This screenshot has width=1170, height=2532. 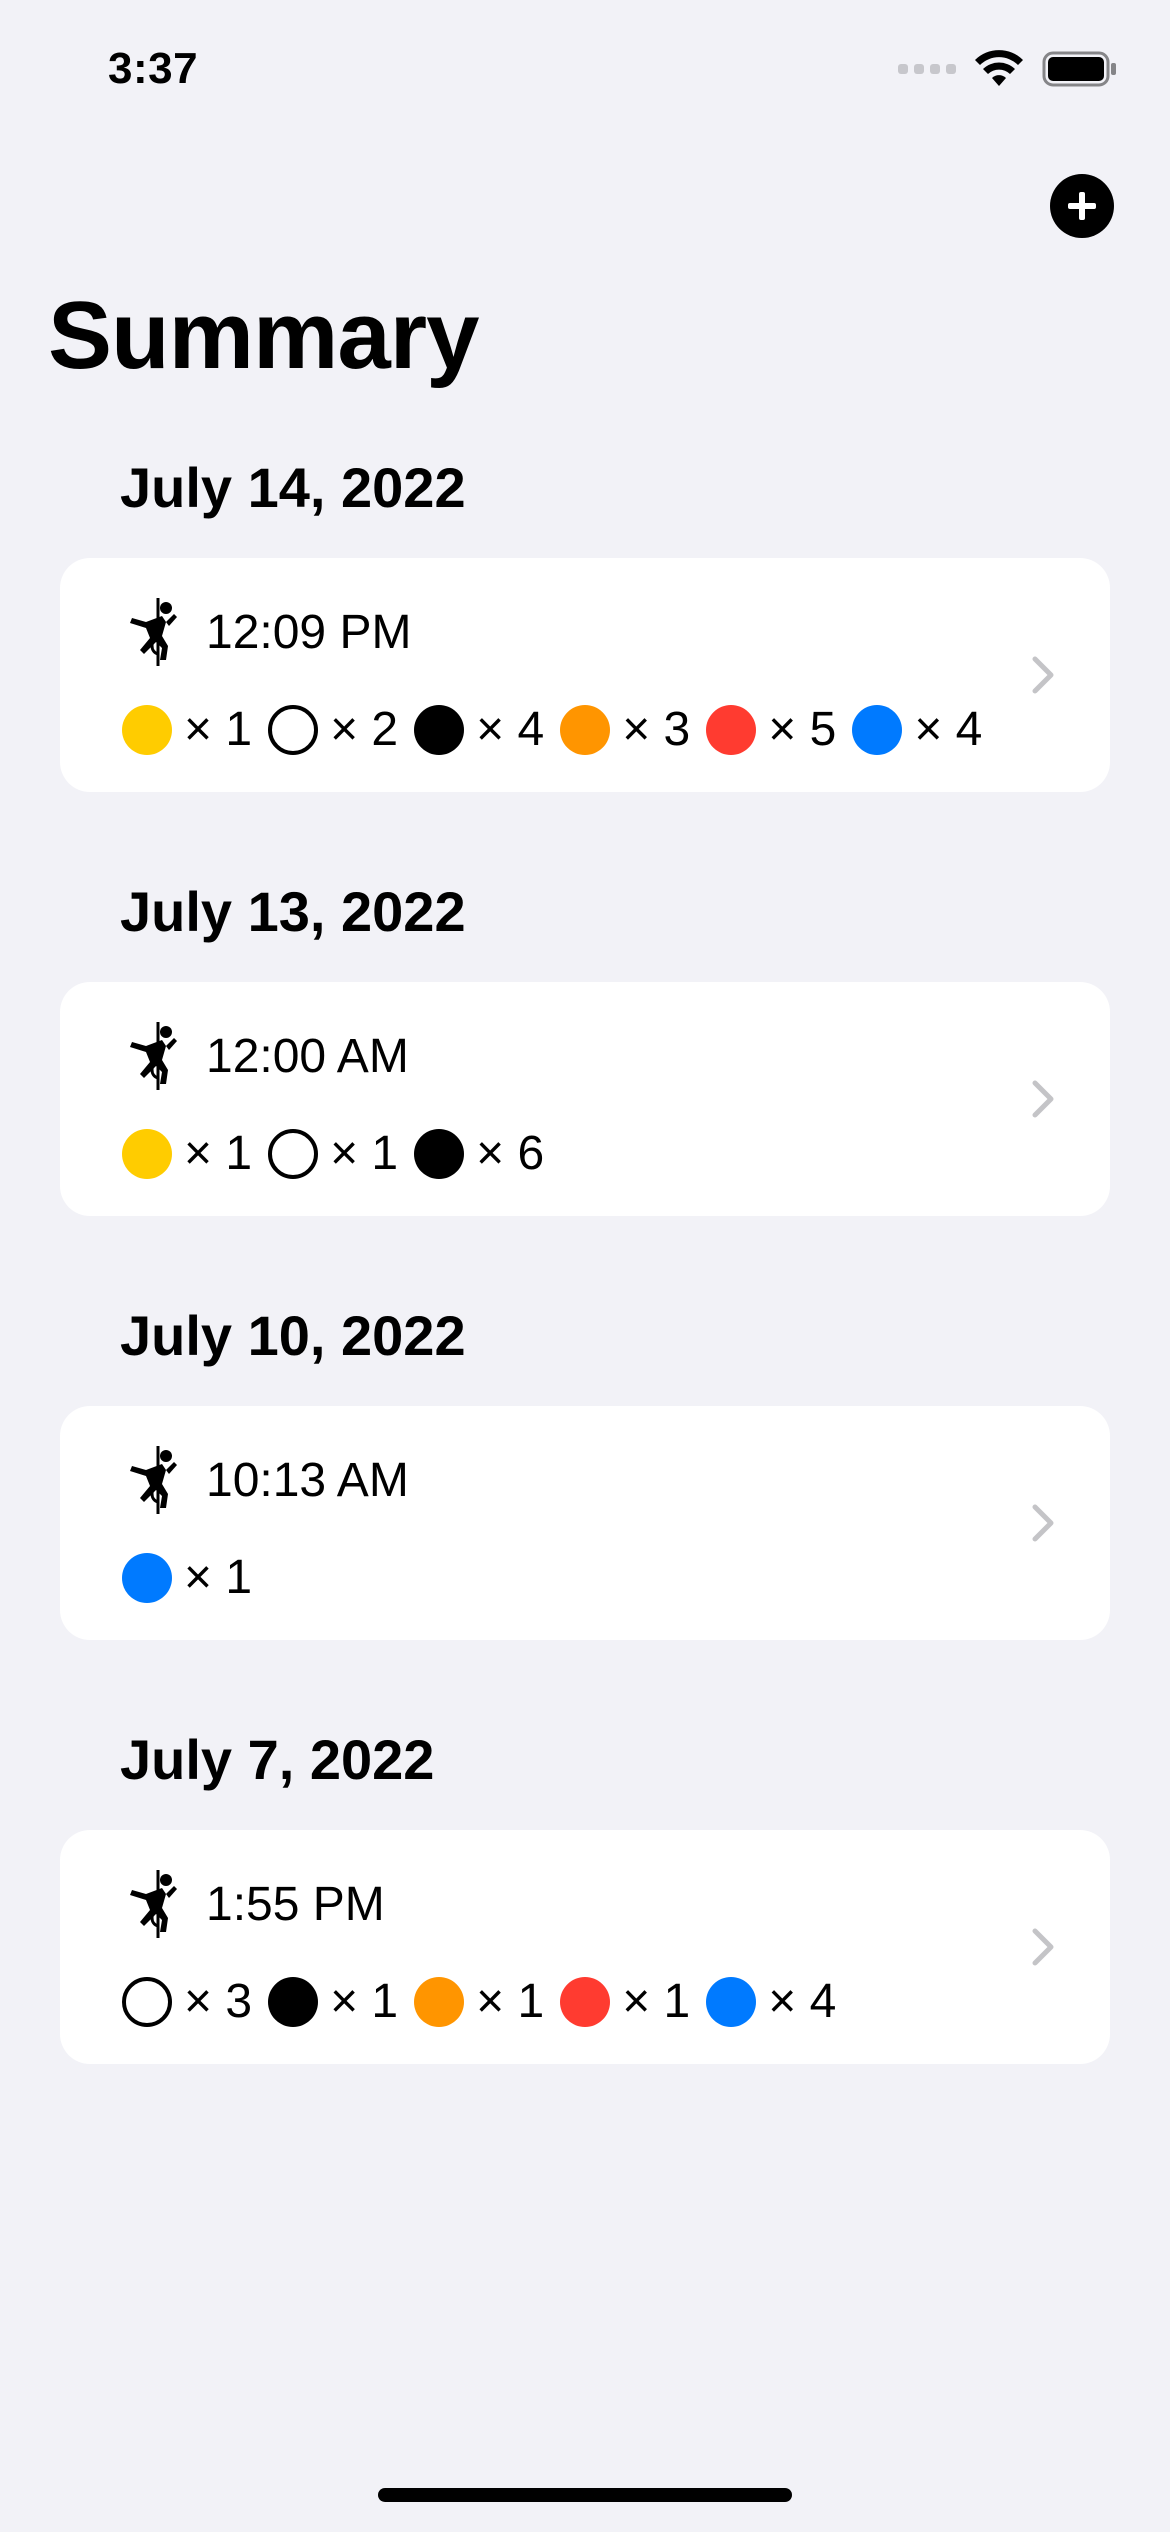 I want to click on hold-counts: × 3 × 1 × 1 × 1 × 4, so click(x=487, y=2001).